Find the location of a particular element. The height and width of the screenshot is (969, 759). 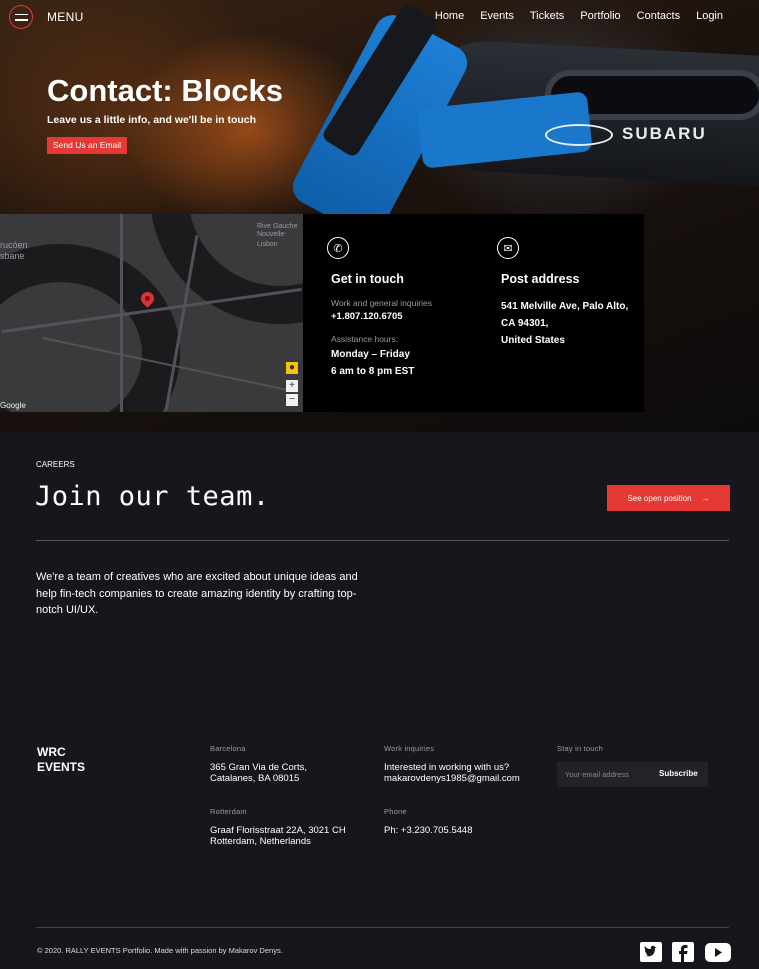

work-inquiries-label: Work inquiries is located at coordinates (409, 748).